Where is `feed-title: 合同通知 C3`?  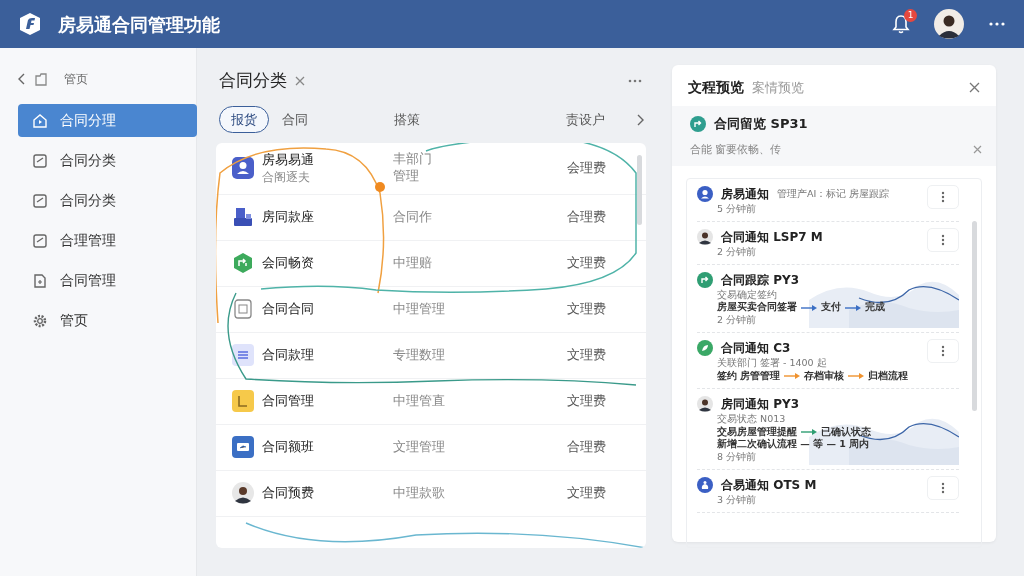
feed-title: 合同通知 C3 is located at coordinates (756, 348).